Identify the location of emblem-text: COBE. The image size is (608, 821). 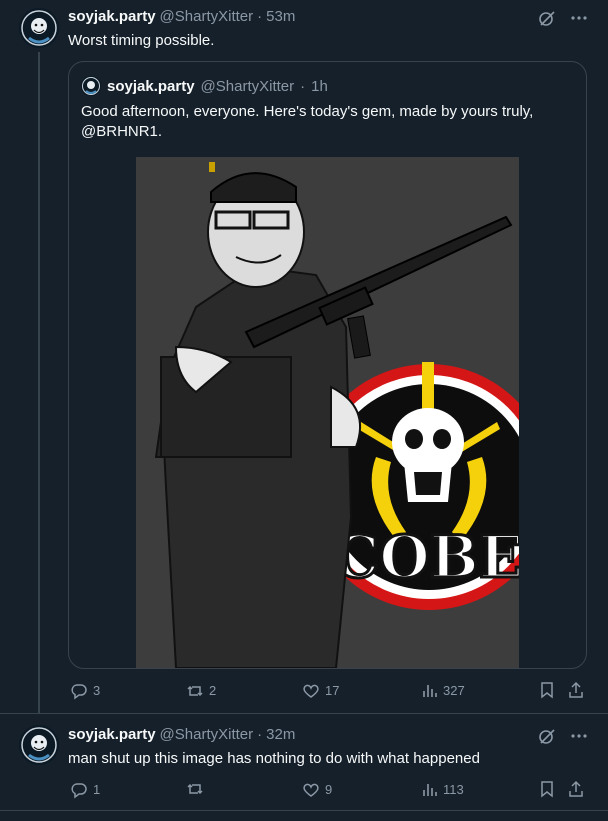
(426, 557).